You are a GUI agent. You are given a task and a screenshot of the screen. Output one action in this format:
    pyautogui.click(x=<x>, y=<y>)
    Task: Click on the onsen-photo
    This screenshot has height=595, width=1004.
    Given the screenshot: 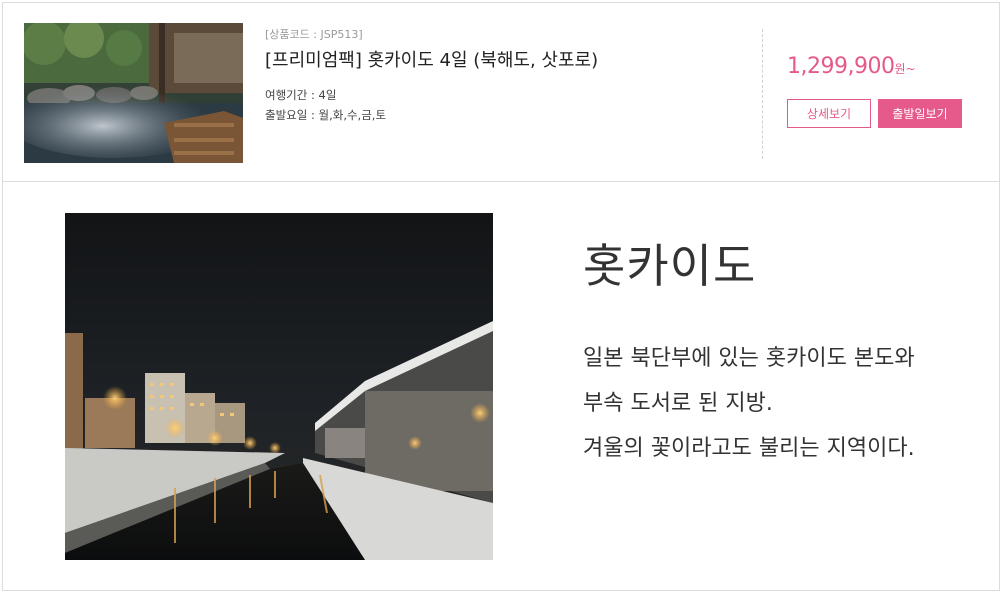 What is the action you would take?
    pyautogui.click(x=133, y=93)
    